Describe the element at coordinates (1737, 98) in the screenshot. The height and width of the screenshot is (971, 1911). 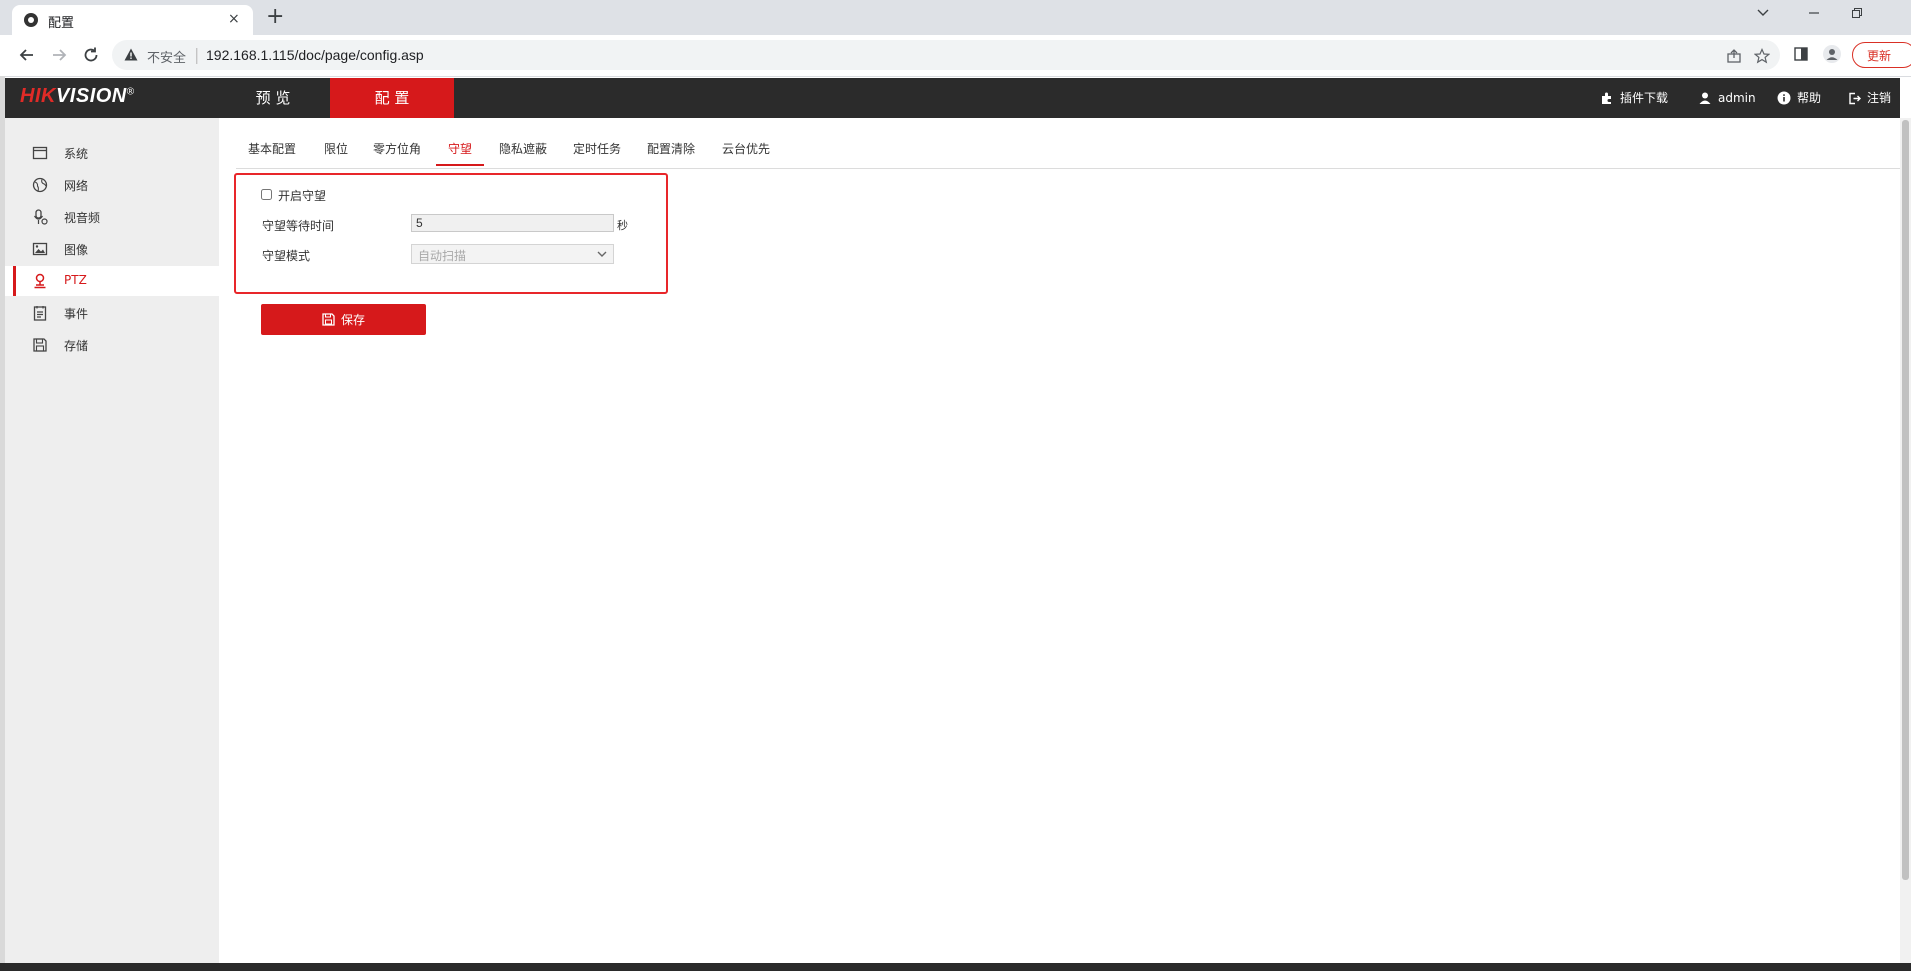
I see `user-name: admin` at that location.